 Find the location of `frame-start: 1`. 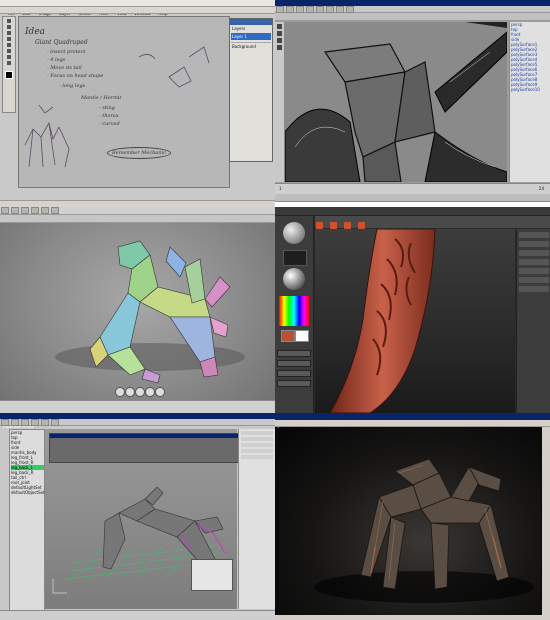

frame-start: 1 is located at coordinates (280, 188).